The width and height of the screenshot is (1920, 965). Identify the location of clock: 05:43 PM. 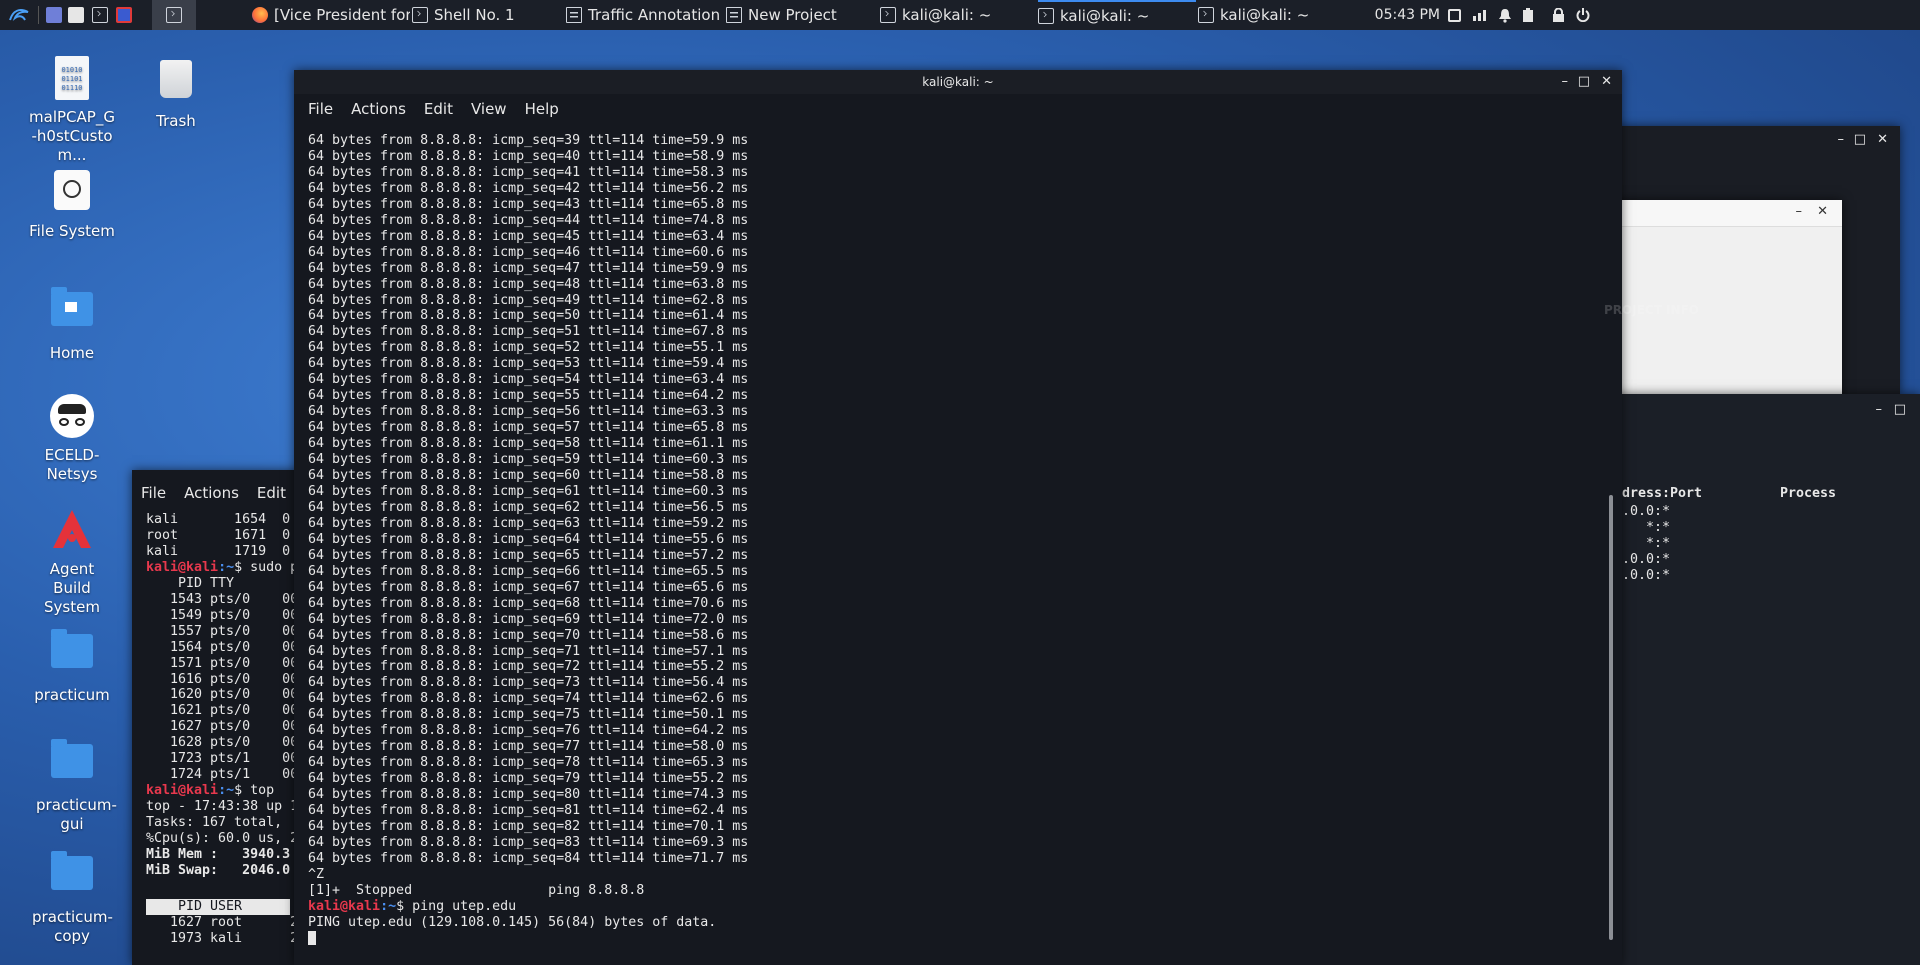
(1400, 15).